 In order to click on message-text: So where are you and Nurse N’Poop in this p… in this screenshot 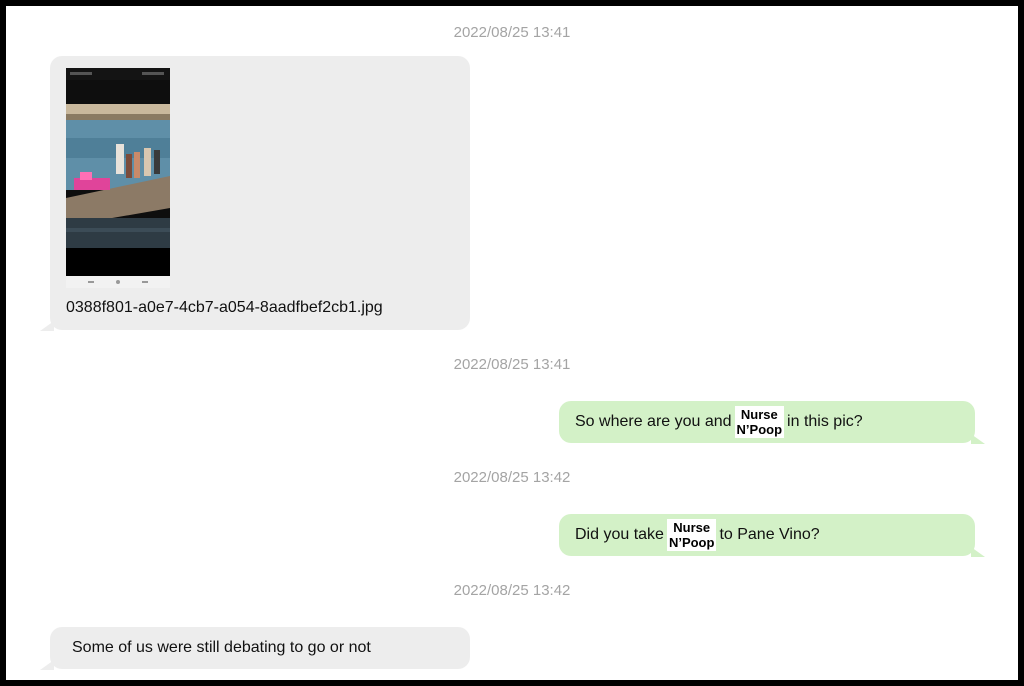, I will do `click(719, 422)`.